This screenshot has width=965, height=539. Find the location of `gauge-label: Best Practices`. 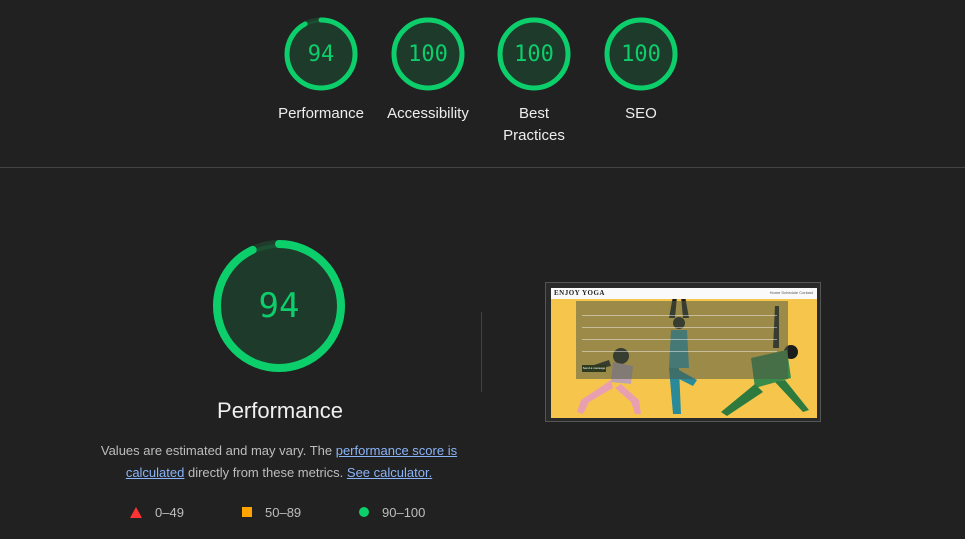

gauge-label: Best Practices is located at coordinates (534, 124).